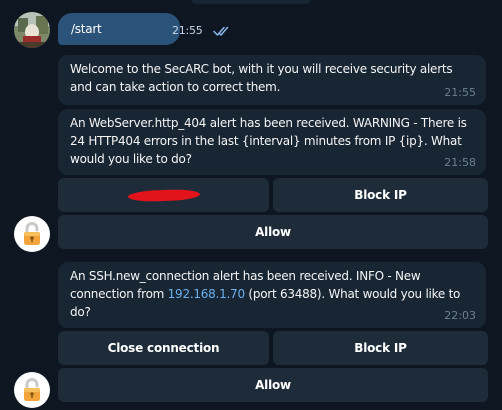  I want to click on outgoing-message-text: /start, so click(86, 29).